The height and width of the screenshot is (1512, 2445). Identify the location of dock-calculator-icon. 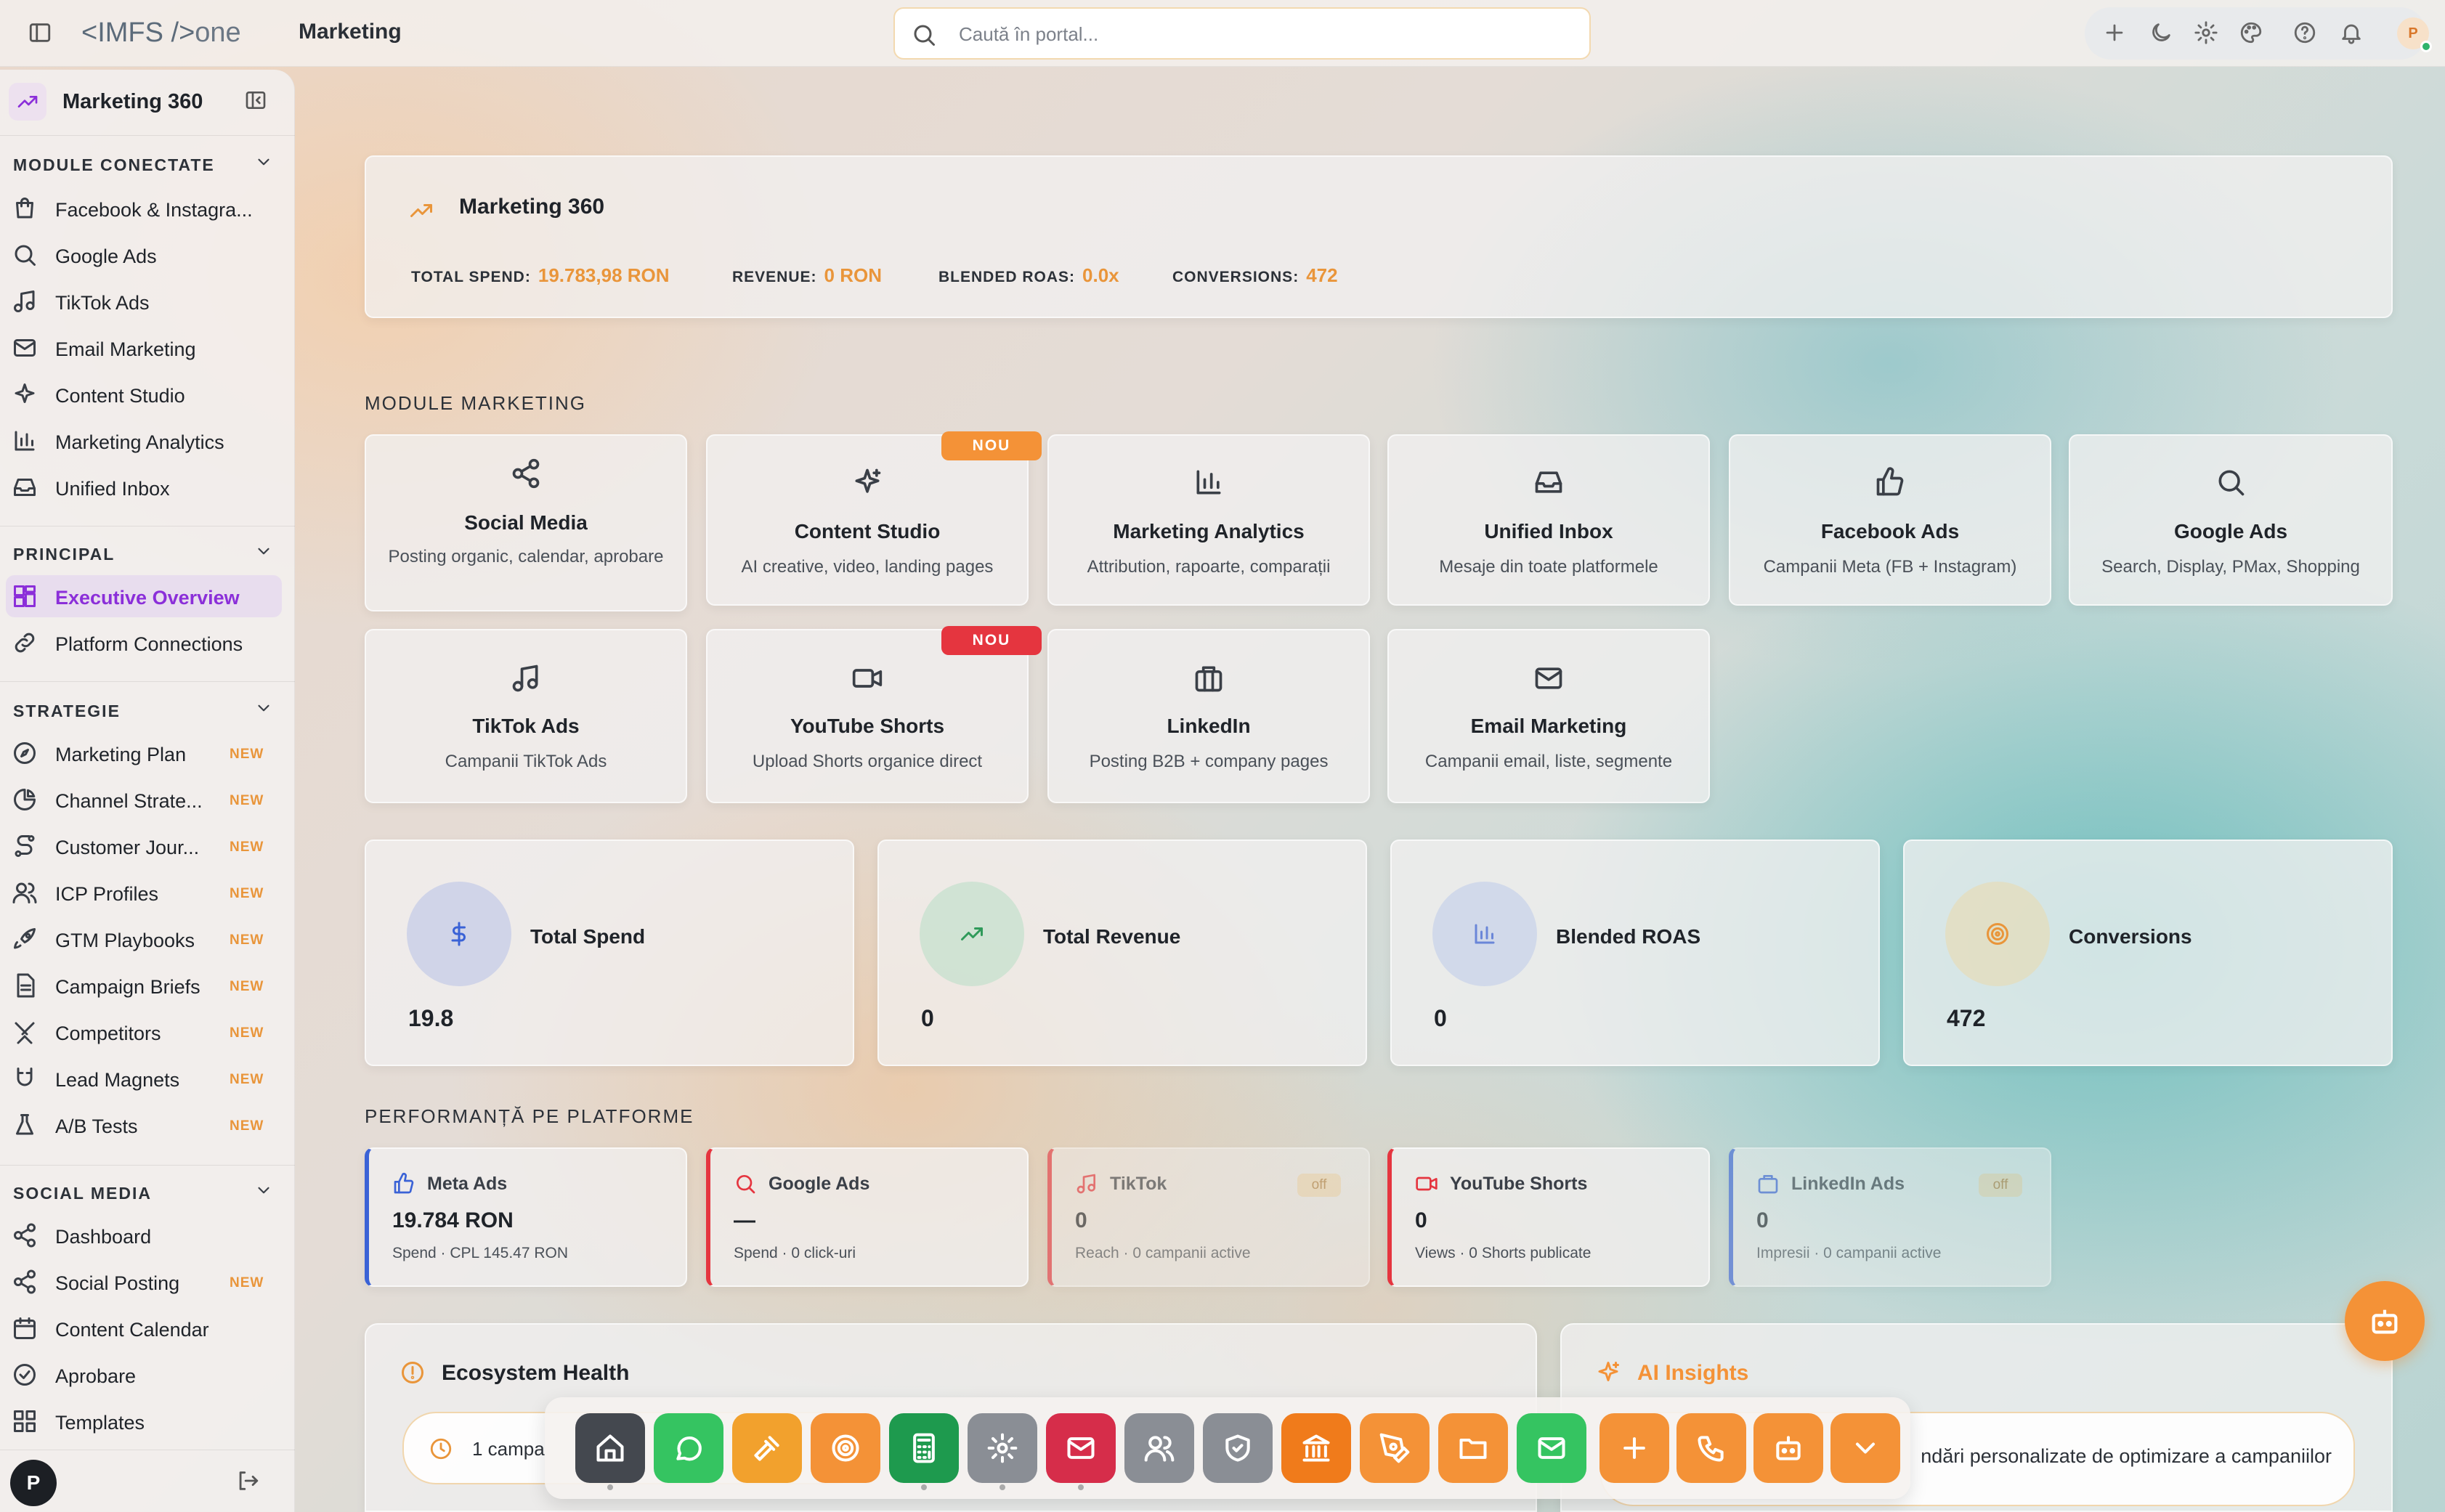
(924, 1451).